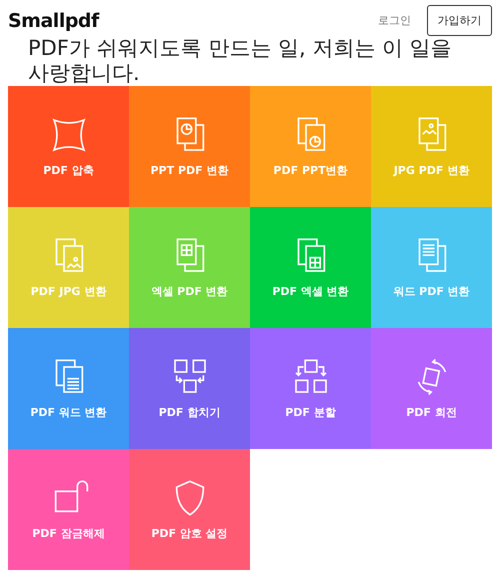 The width and height of the screenshot is (500, 576). What do you see at coordinates (53, 21) in the screenshot?
I see `logo: Smallpdf` at bounding box center [53, 21].